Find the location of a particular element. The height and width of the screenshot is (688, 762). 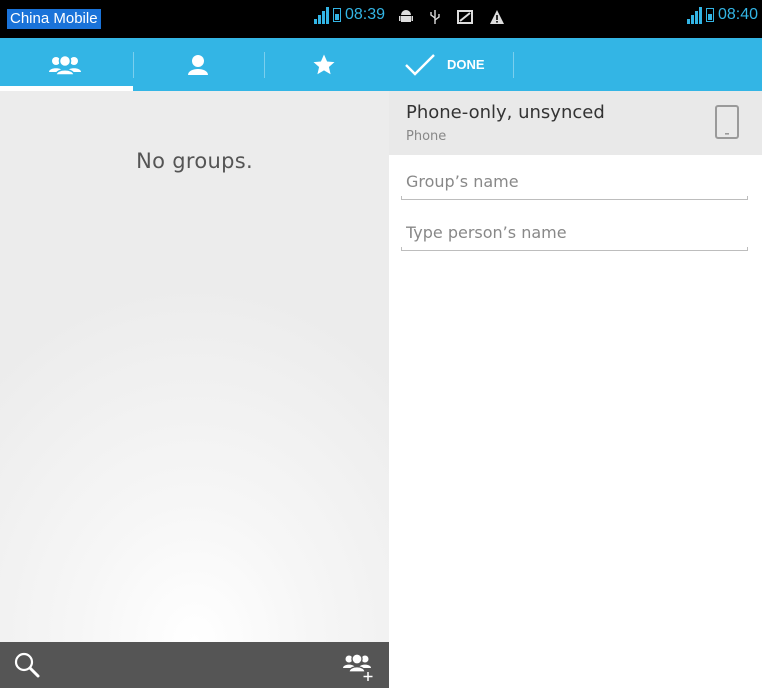

action-bar: DONE is located at coordinates (575, 64).